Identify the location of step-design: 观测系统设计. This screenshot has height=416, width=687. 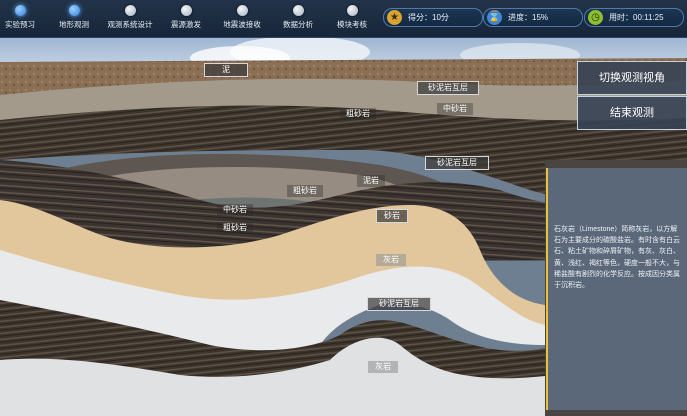
(130, 17).